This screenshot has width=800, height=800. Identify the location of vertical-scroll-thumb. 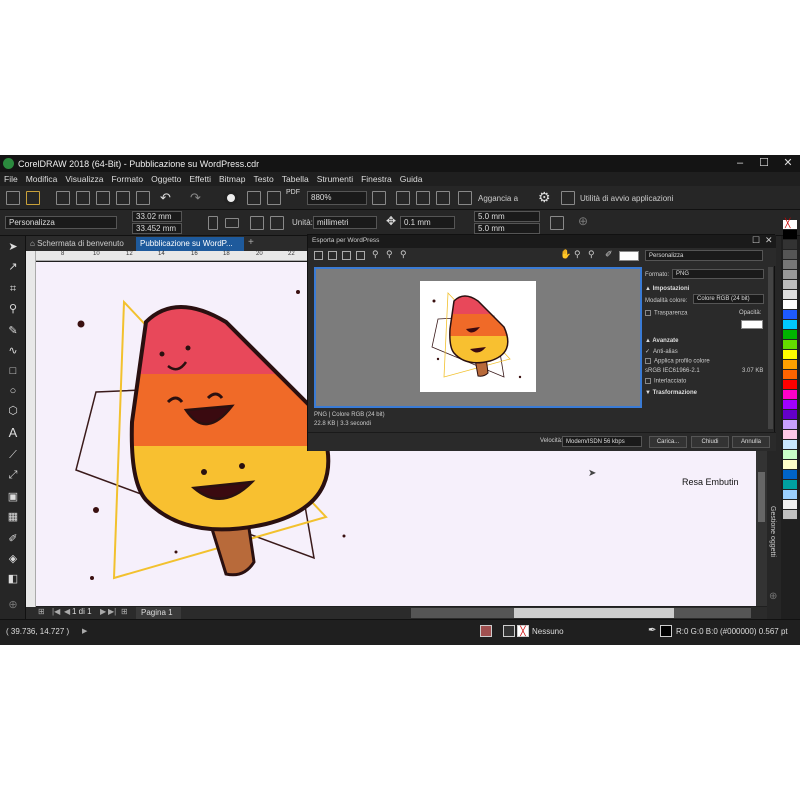
(761, 497).